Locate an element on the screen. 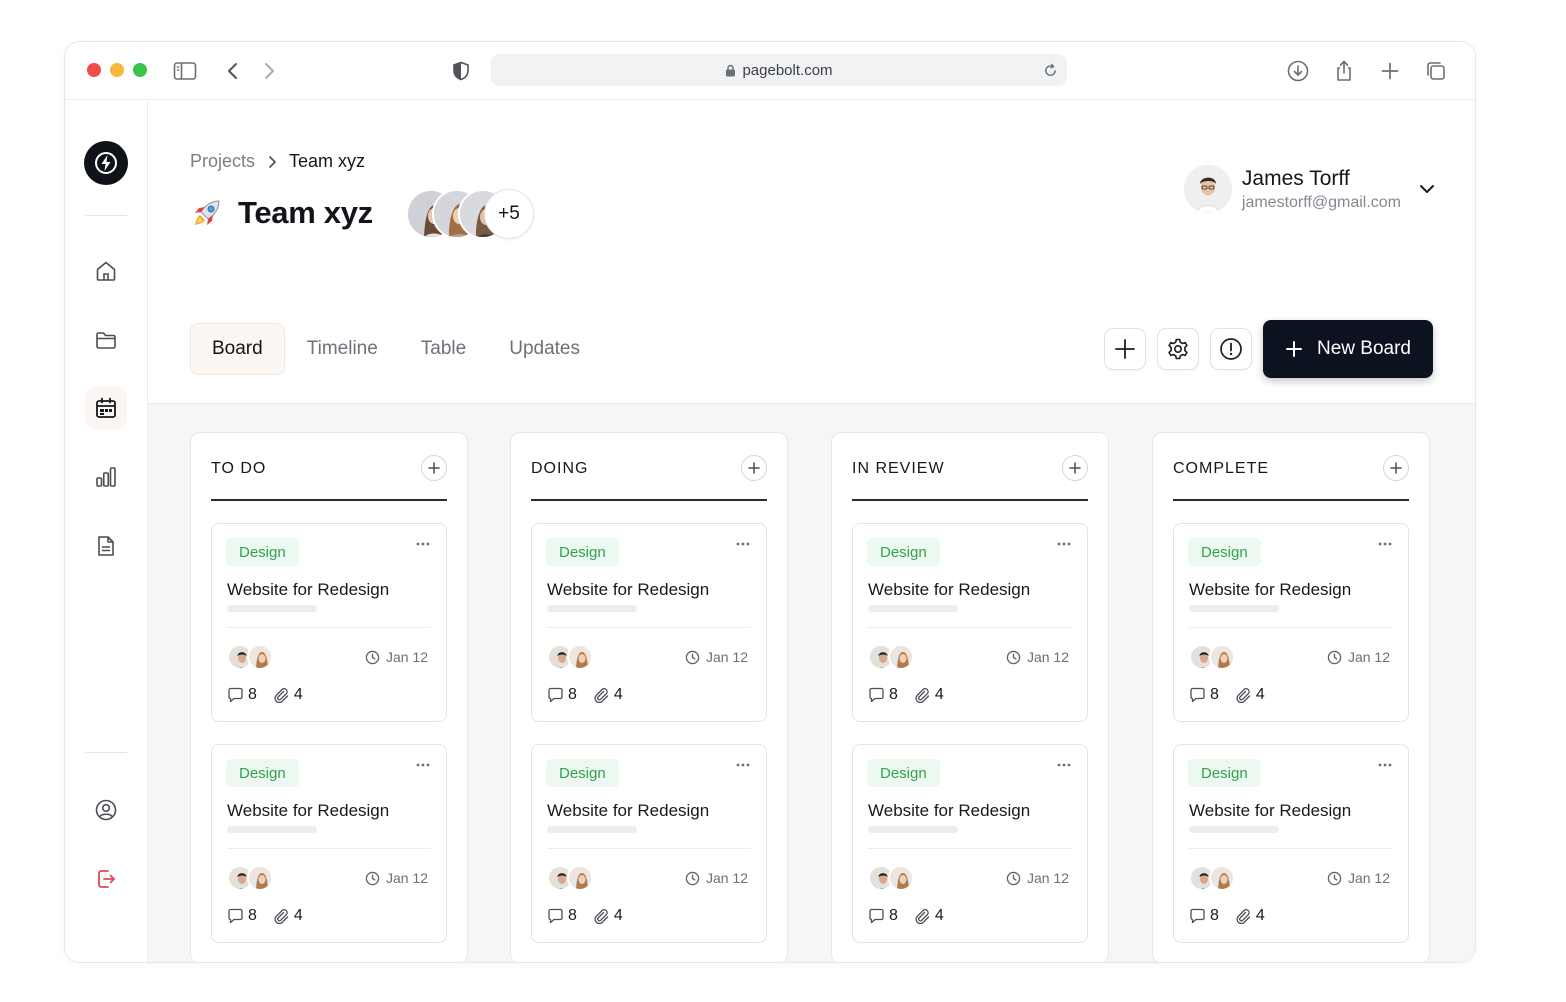 The height and width of the screenshot is (1002, 1566). card-divider is located at coordinates (329, 848).